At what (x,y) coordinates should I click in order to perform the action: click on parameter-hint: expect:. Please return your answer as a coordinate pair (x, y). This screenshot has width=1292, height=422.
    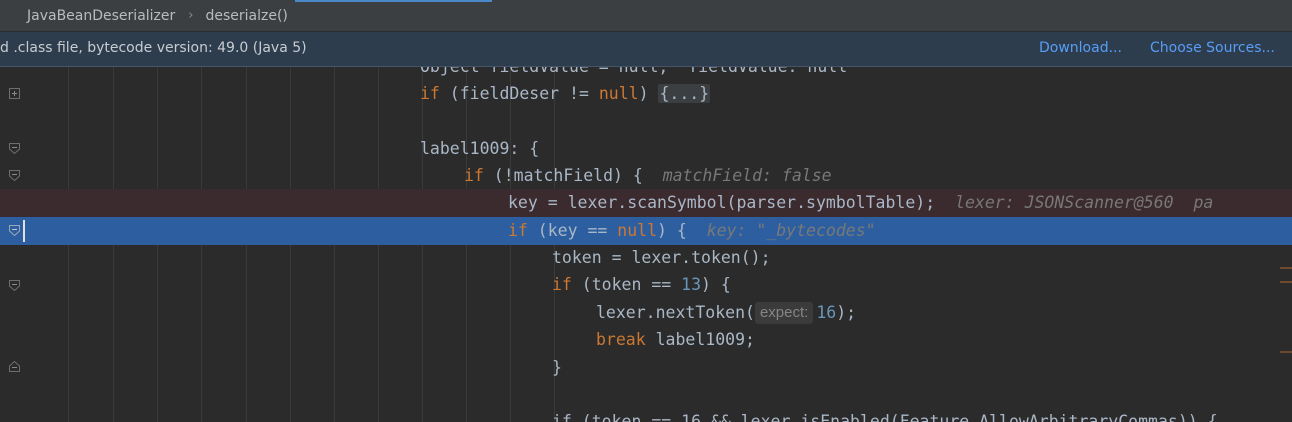
    Looking at the image, I should click on (784, 313).